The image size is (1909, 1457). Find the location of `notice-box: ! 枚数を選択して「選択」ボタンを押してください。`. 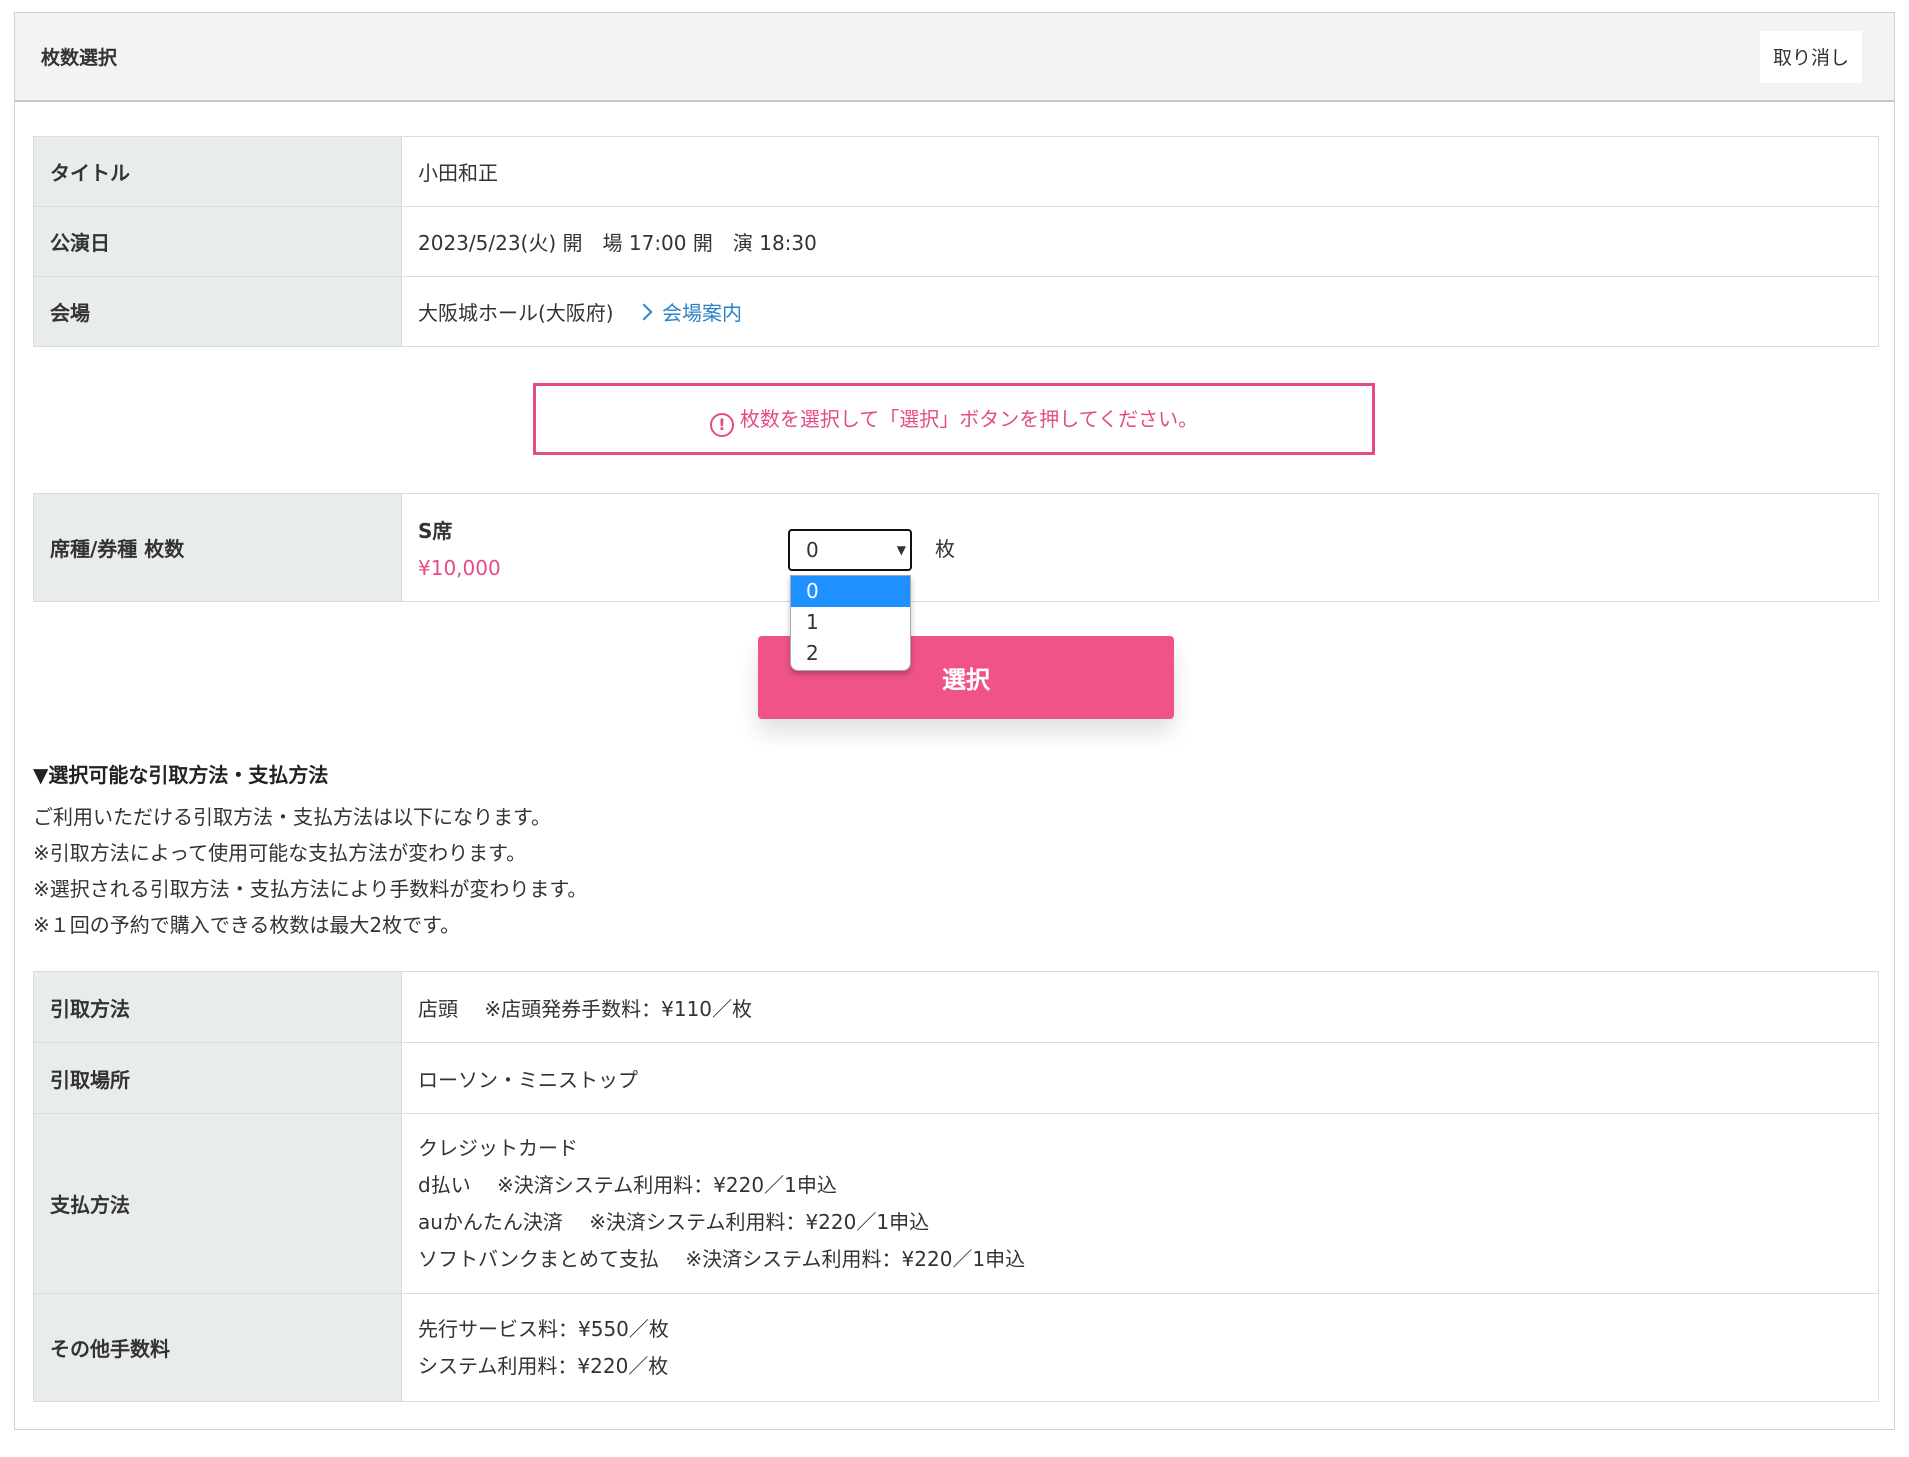

notice-box: ! 枚数を選択して「選択」ボタンを押してください。 is located at coordinates (954, 419).